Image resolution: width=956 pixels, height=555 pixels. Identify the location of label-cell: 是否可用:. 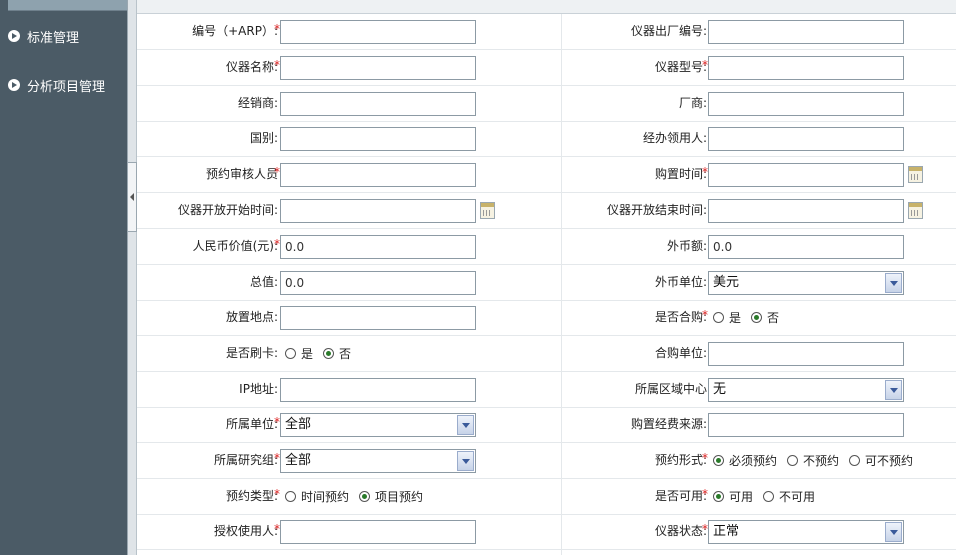
(634, 496).